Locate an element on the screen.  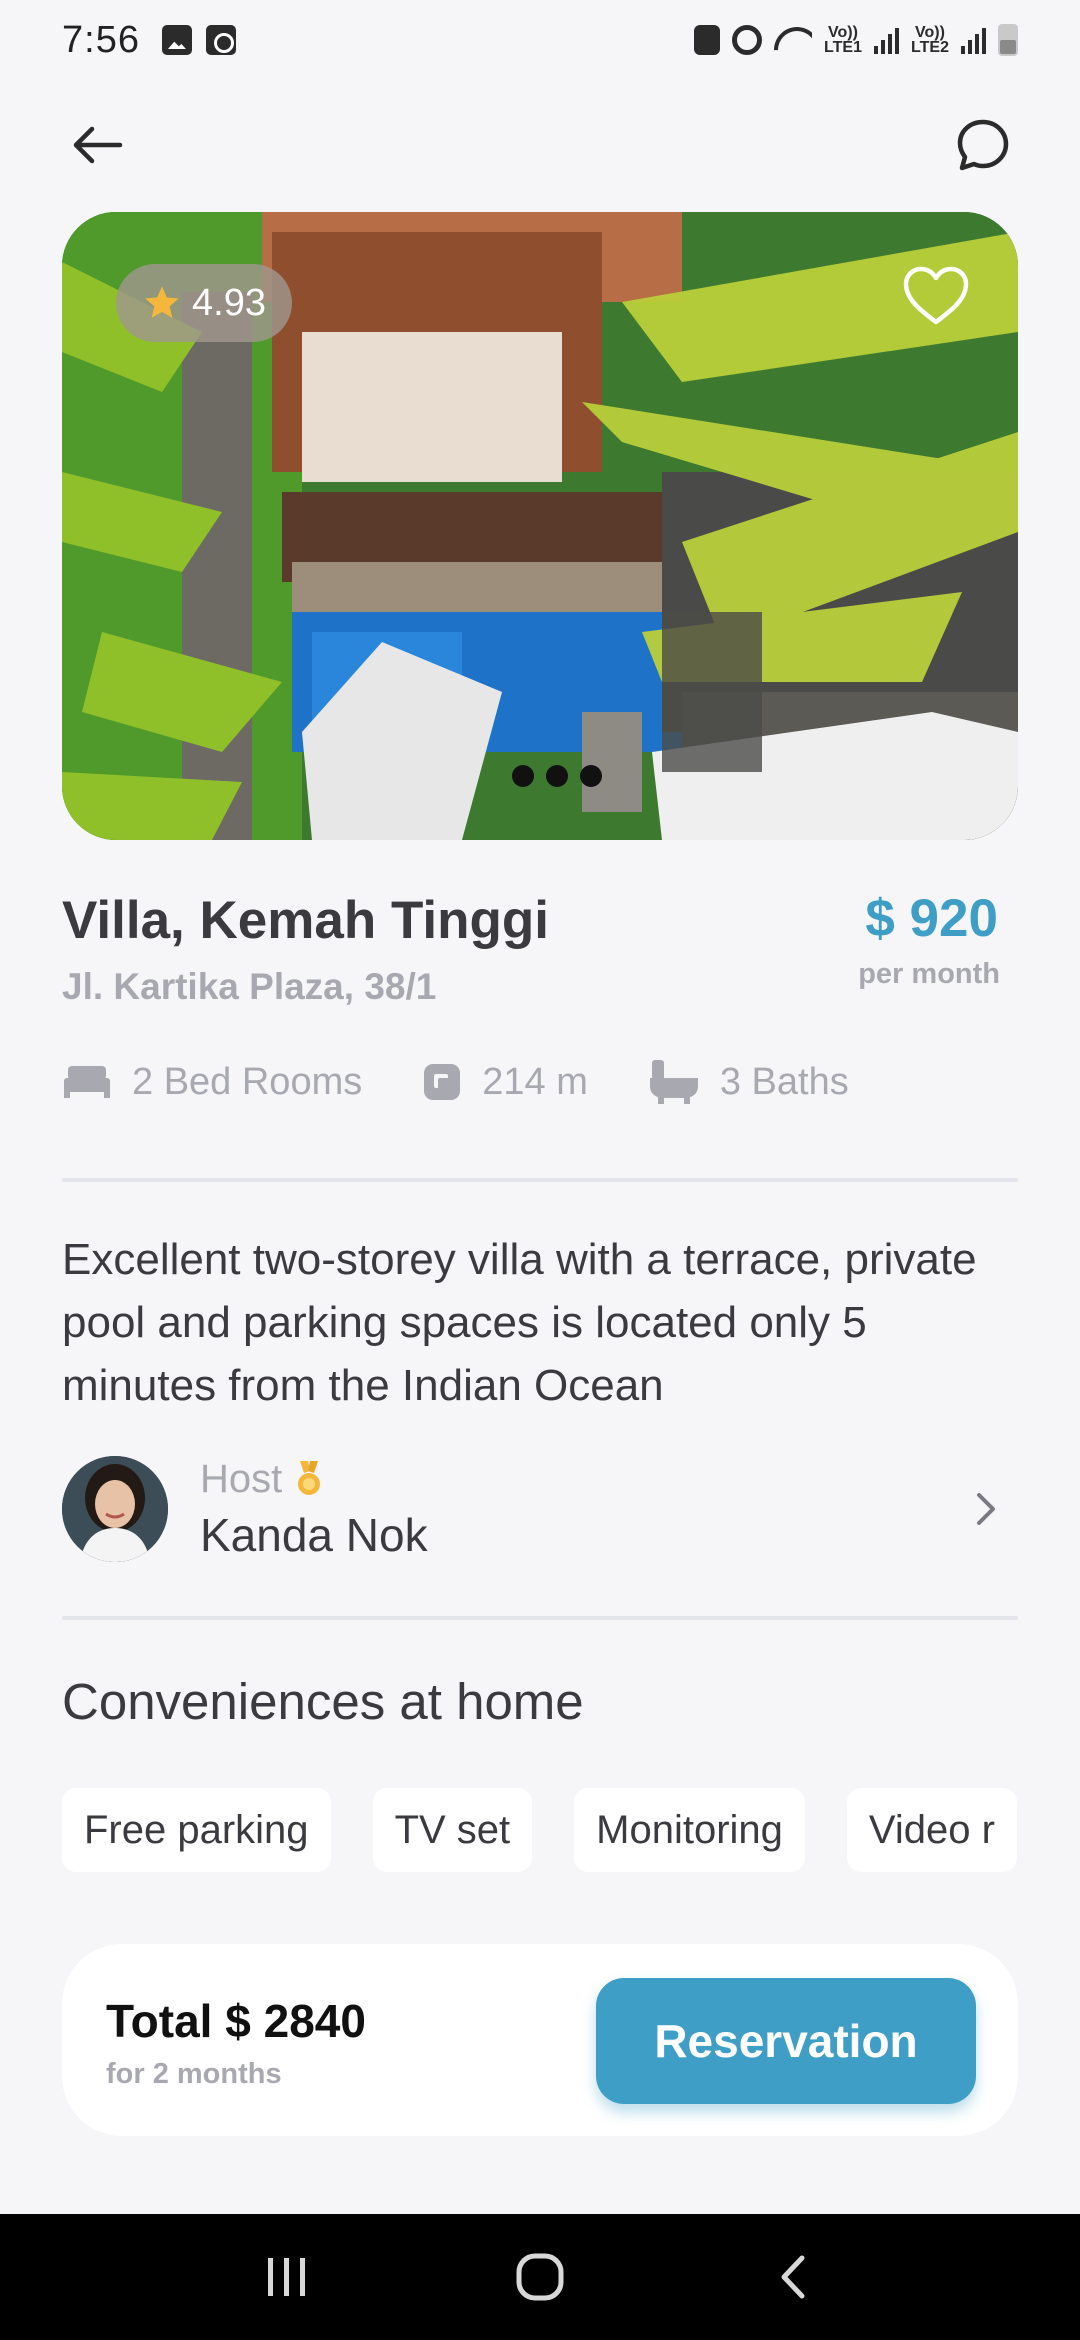
chat-button is located at coordinates (983, 145).